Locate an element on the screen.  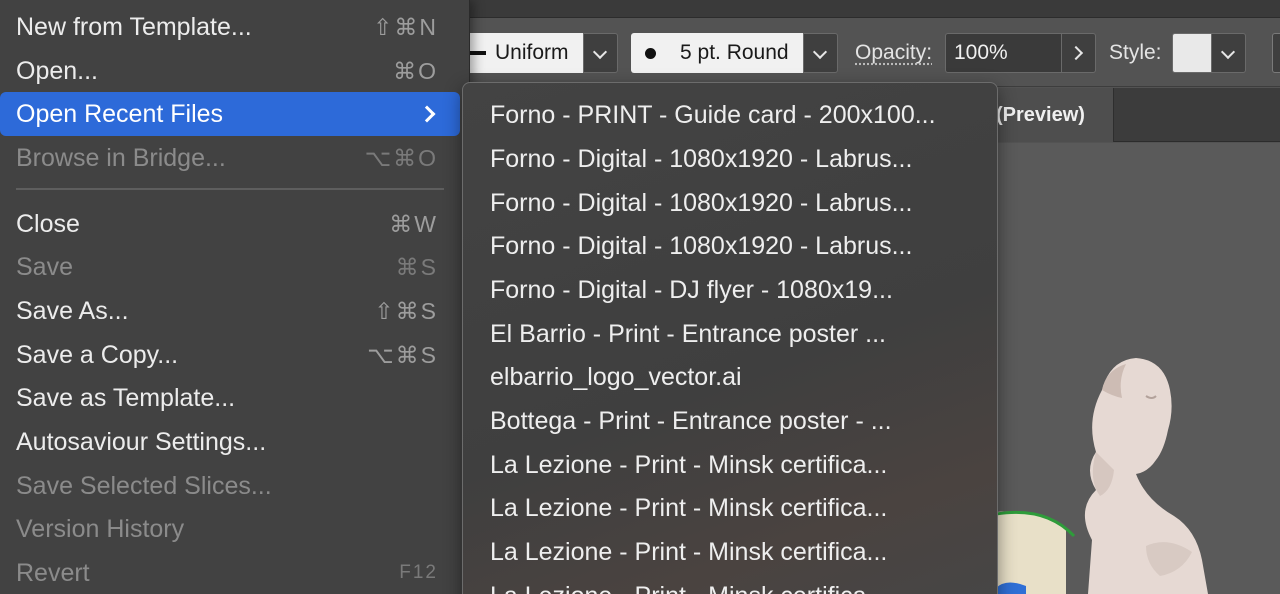
menu-item-open-recent-files: Open Recent Files is located at coordinates (230, 114).